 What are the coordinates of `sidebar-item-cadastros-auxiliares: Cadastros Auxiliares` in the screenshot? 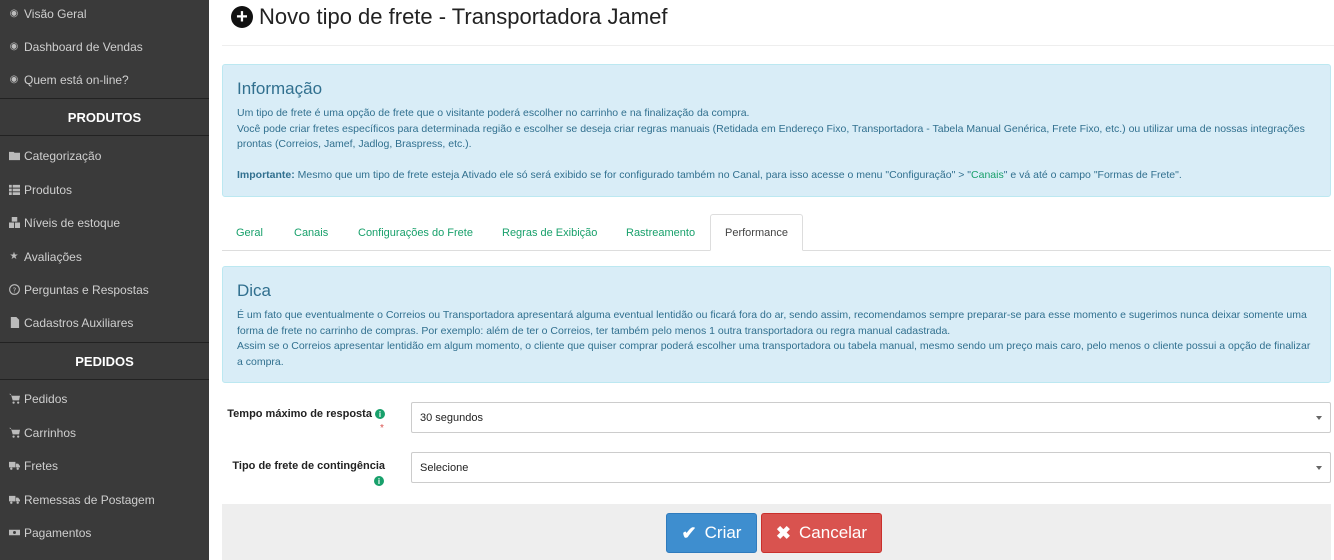 It's located at (104, 322).